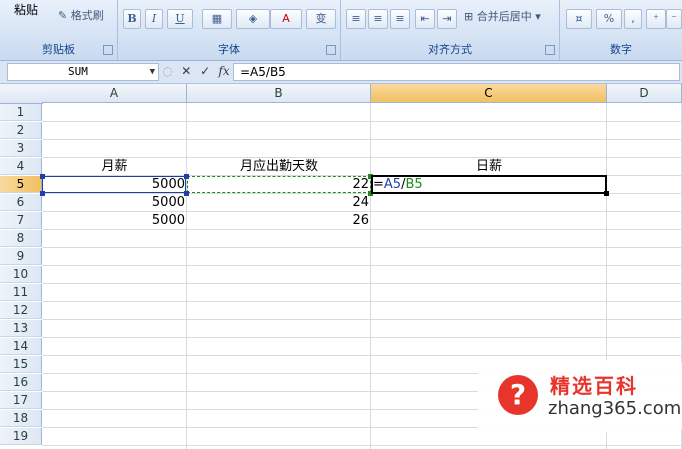 This screenshot has height=449, width=682. What do you see at coordinates (489, 166) in the screenshot?
I see `cell-c4: 日薪` at bounding box center [489, 166].